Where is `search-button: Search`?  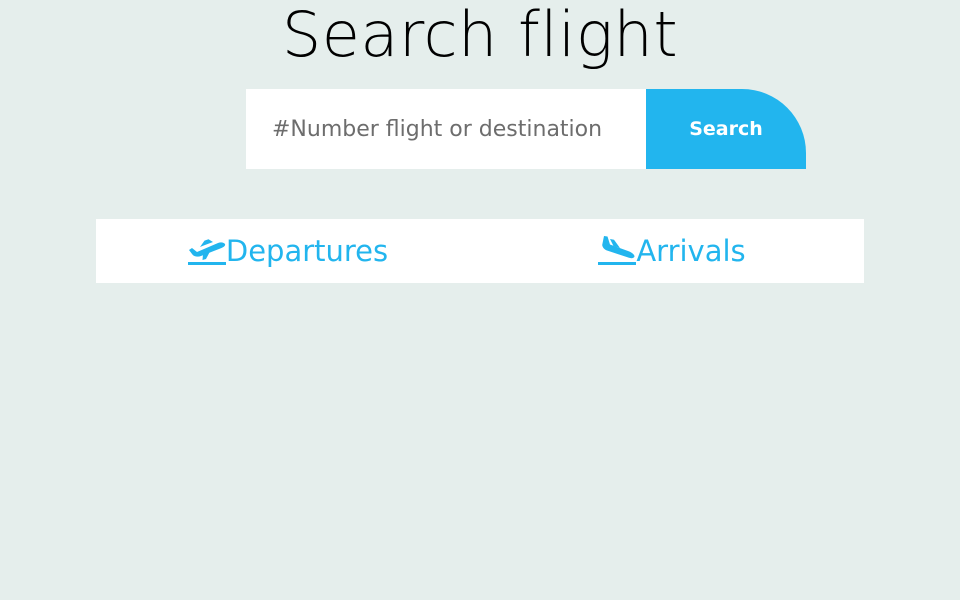 search-button: Search is located at coordinates (726, 129).